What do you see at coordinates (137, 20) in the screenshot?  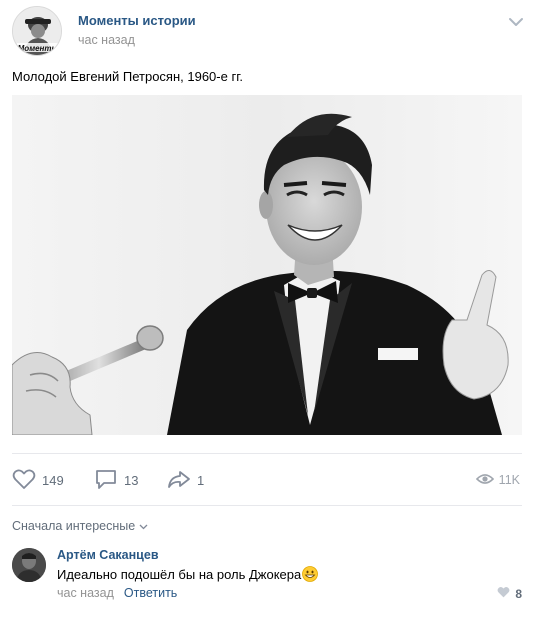 I see `group-name: Моменты истории` at bounding box center [137, 20].